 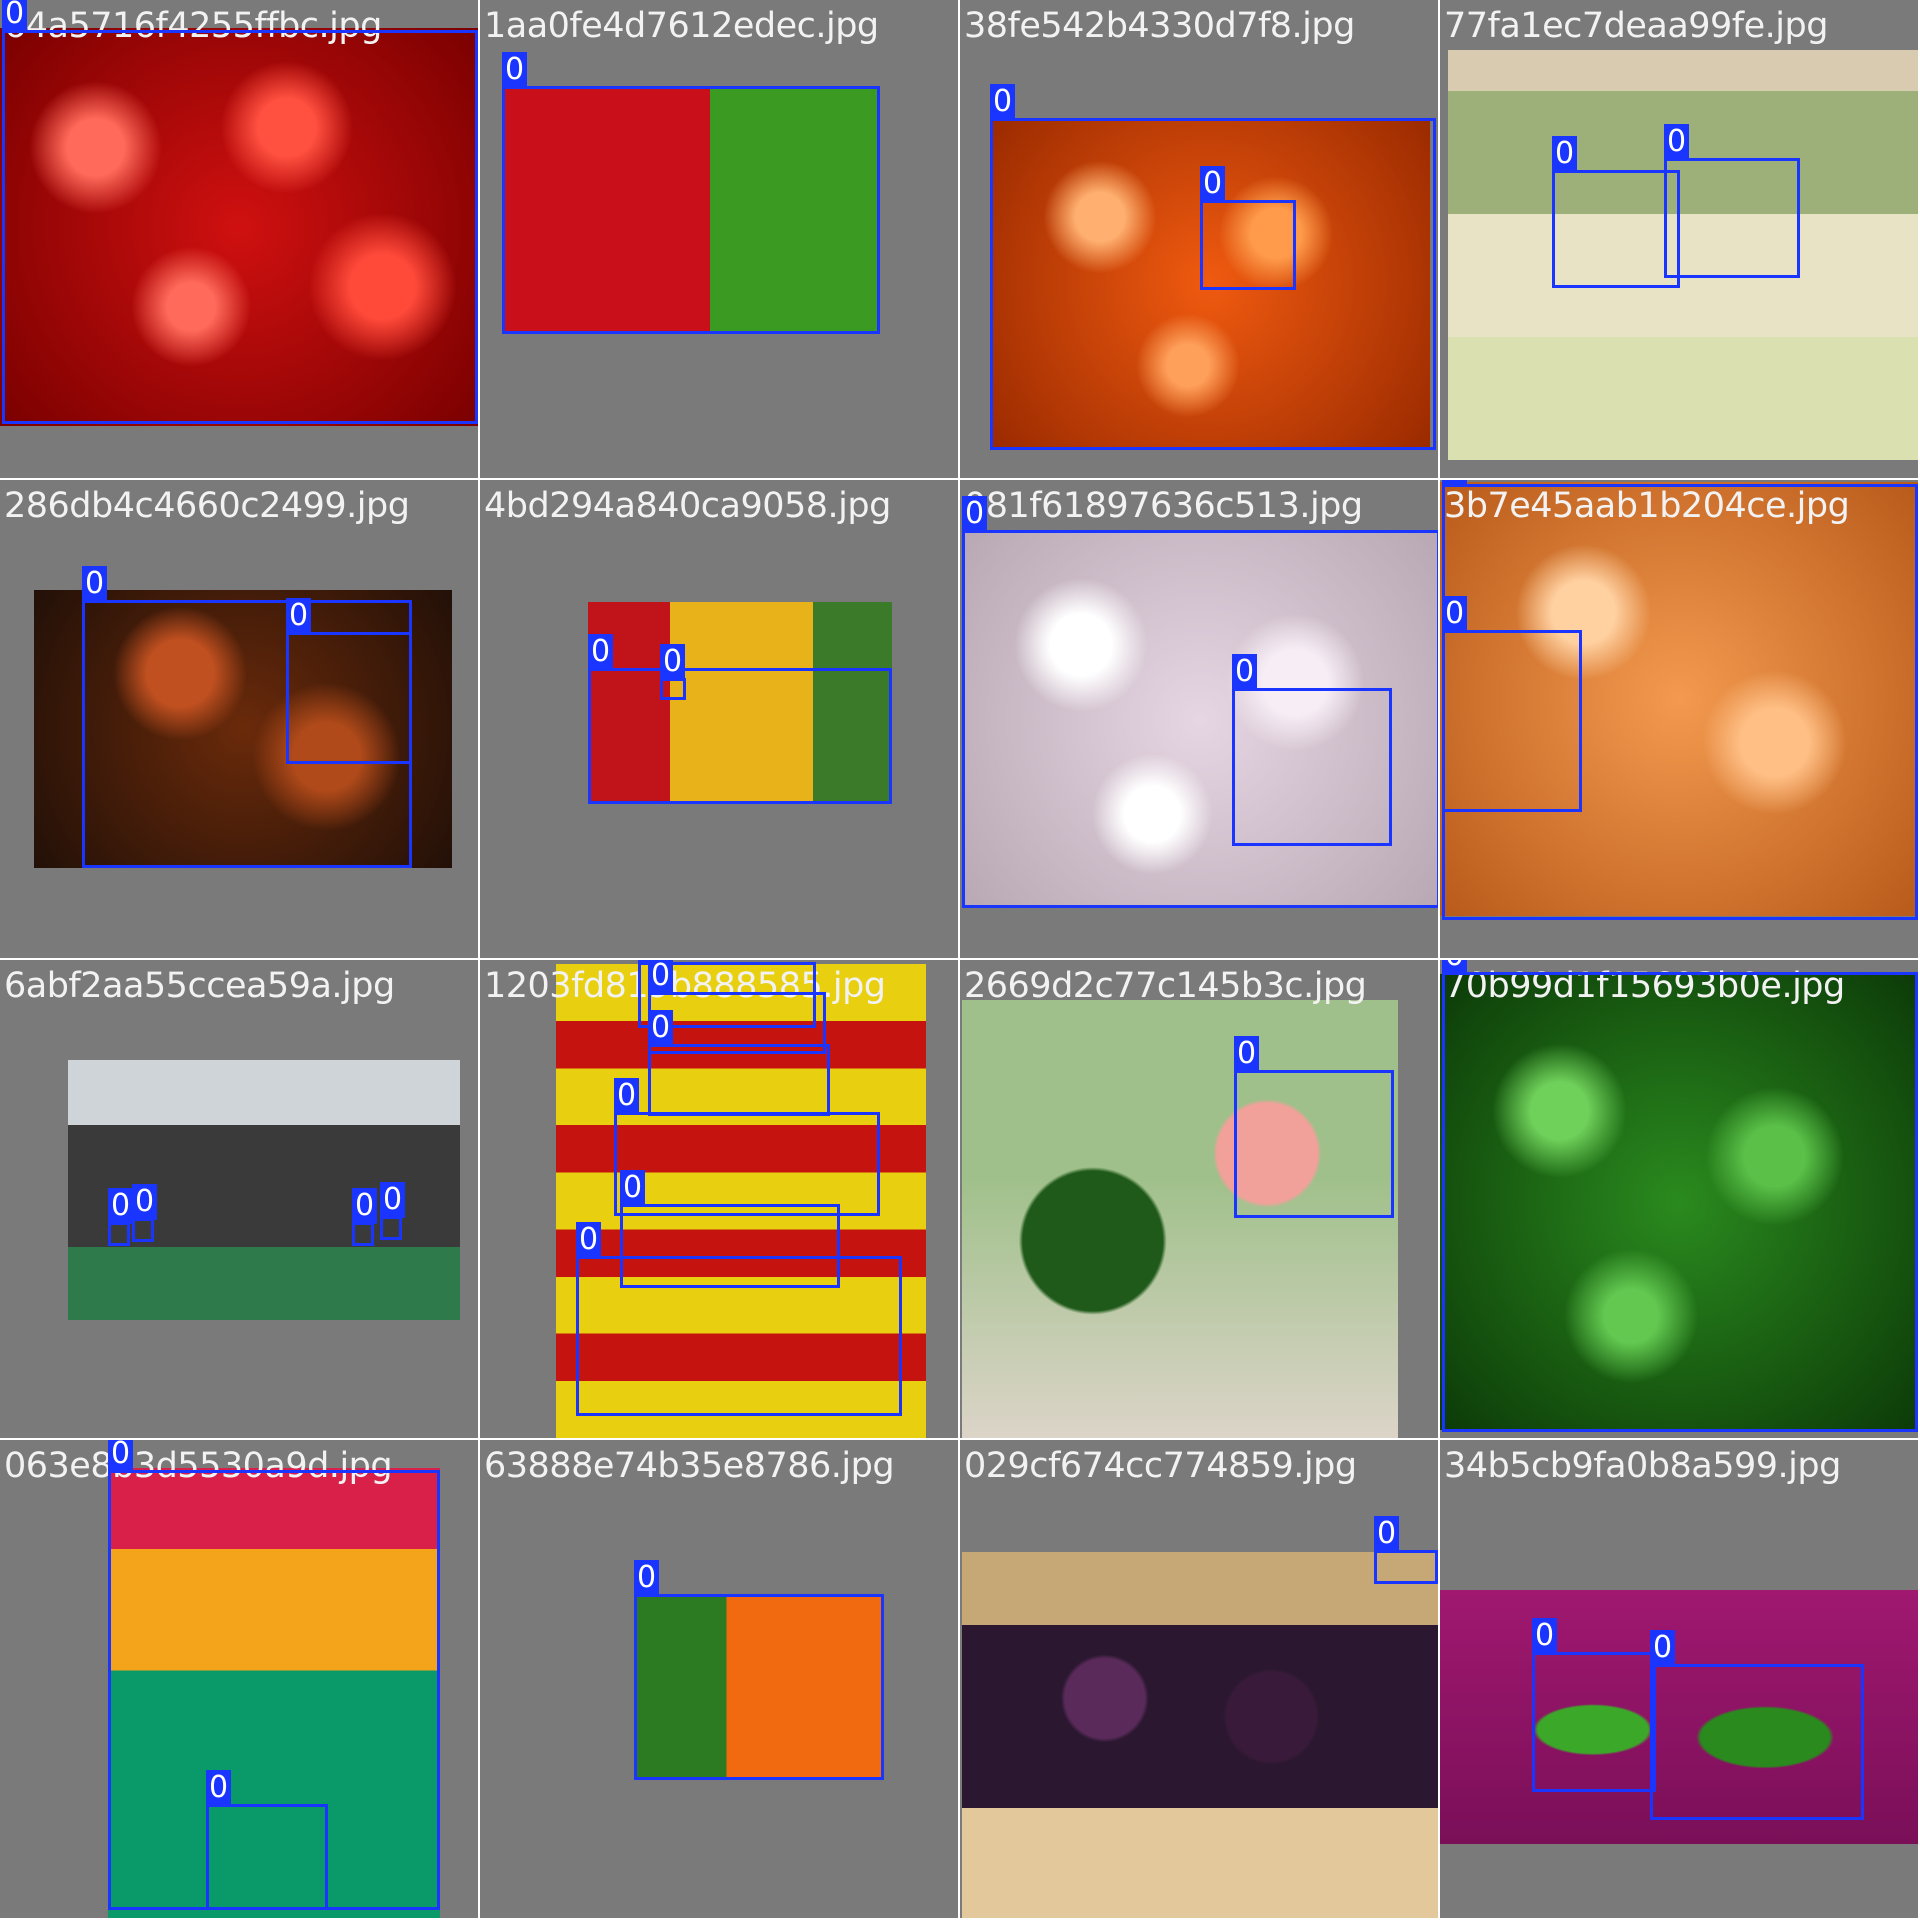 What do you see at coordinates (1159, 26) in the screenshot?
I see `tile-filename: 38fe542b4330d7f8.jpg` at bounding box center [1159, 26].